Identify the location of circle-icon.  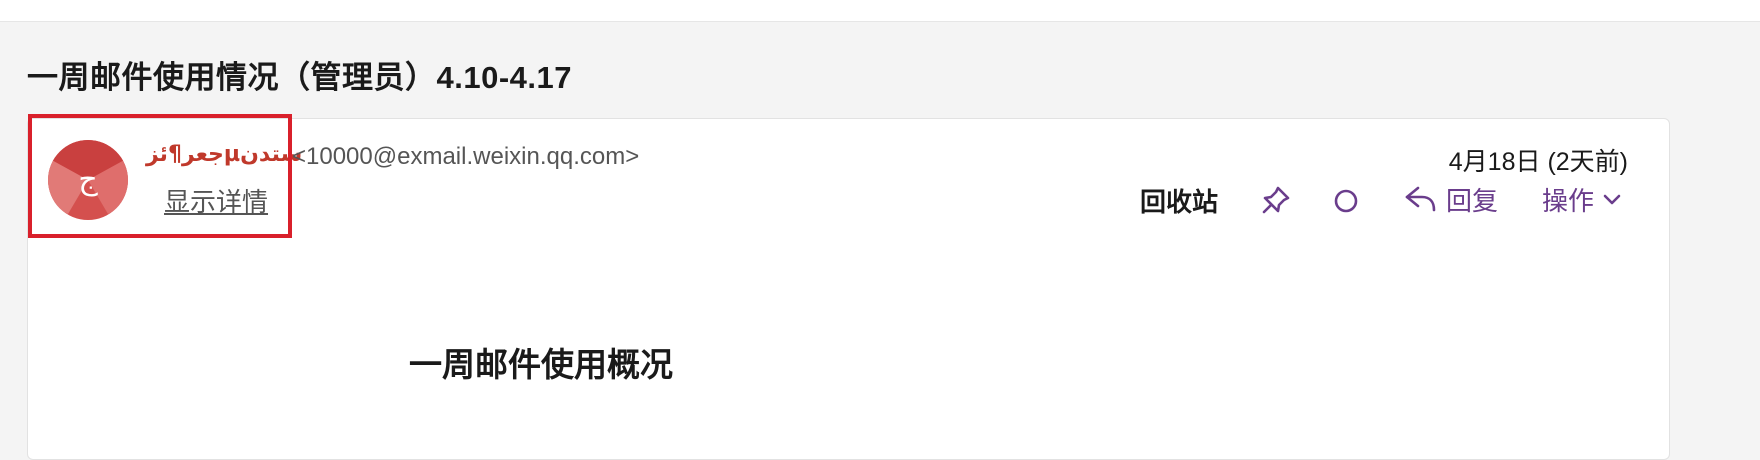
(1346, 201).